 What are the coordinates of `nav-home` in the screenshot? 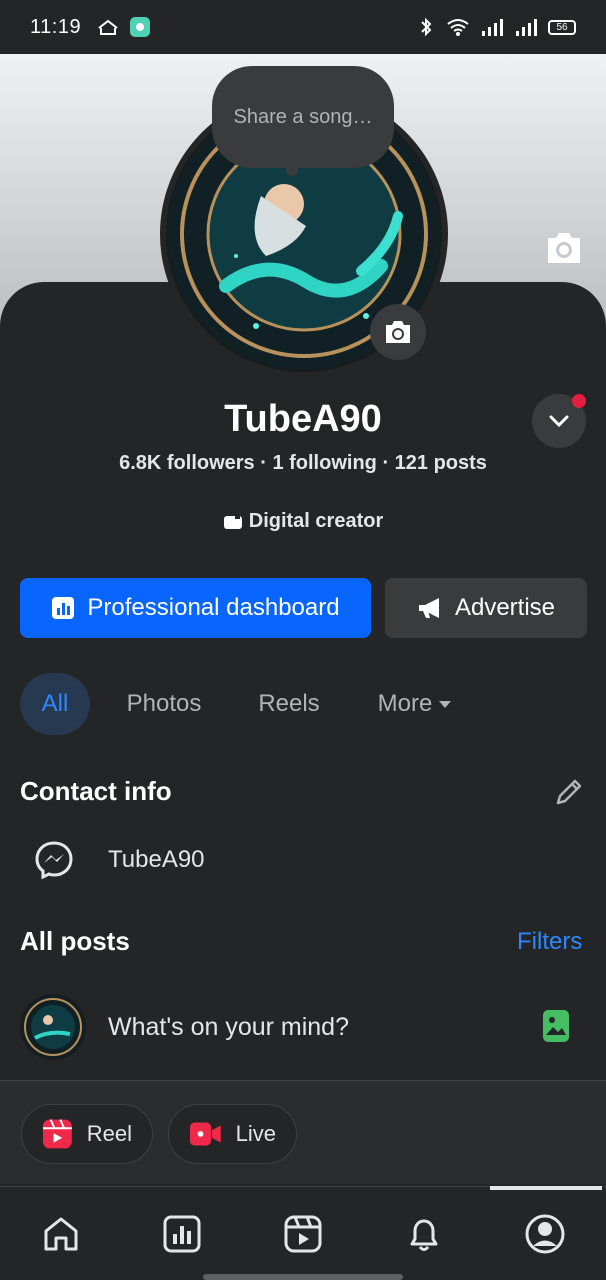 It's located at (60, 1233).